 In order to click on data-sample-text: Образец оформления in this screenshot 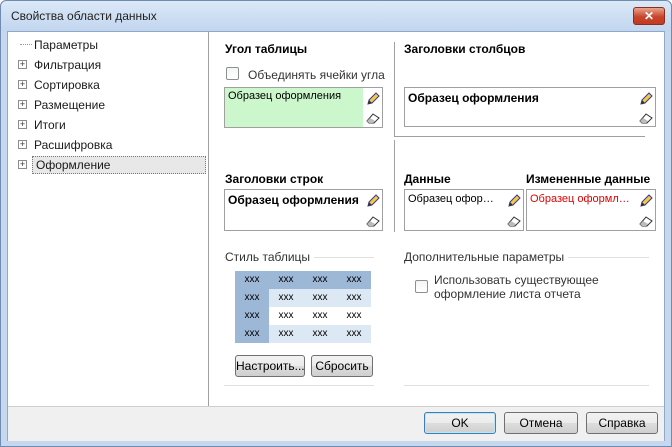, I will do `click(454, 199)`.